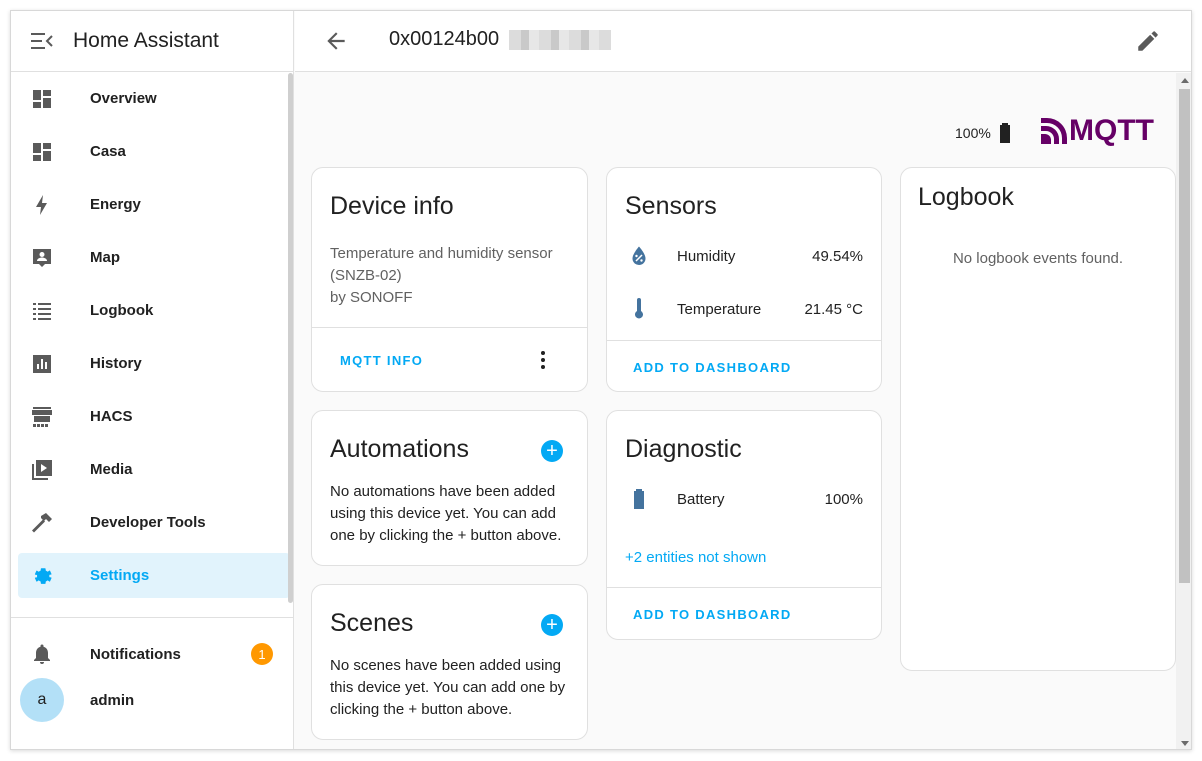 The image size is (1202, 761). What do you see at coordinates (290, 338) in the screenshot?
I see `sidebar-scrollbar` at bounding box center [290, 338].